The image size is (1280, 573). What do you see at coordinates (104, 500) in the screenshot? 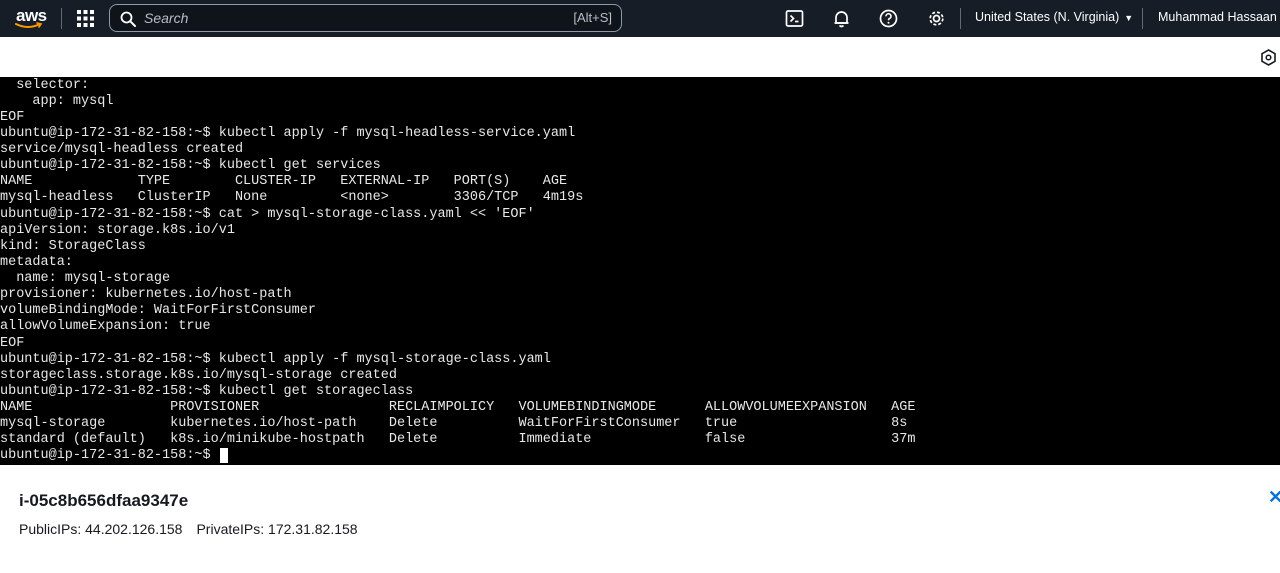
I see `instance-id: i-05c8b656dfaa9347e` at bounding box center [104, 500].